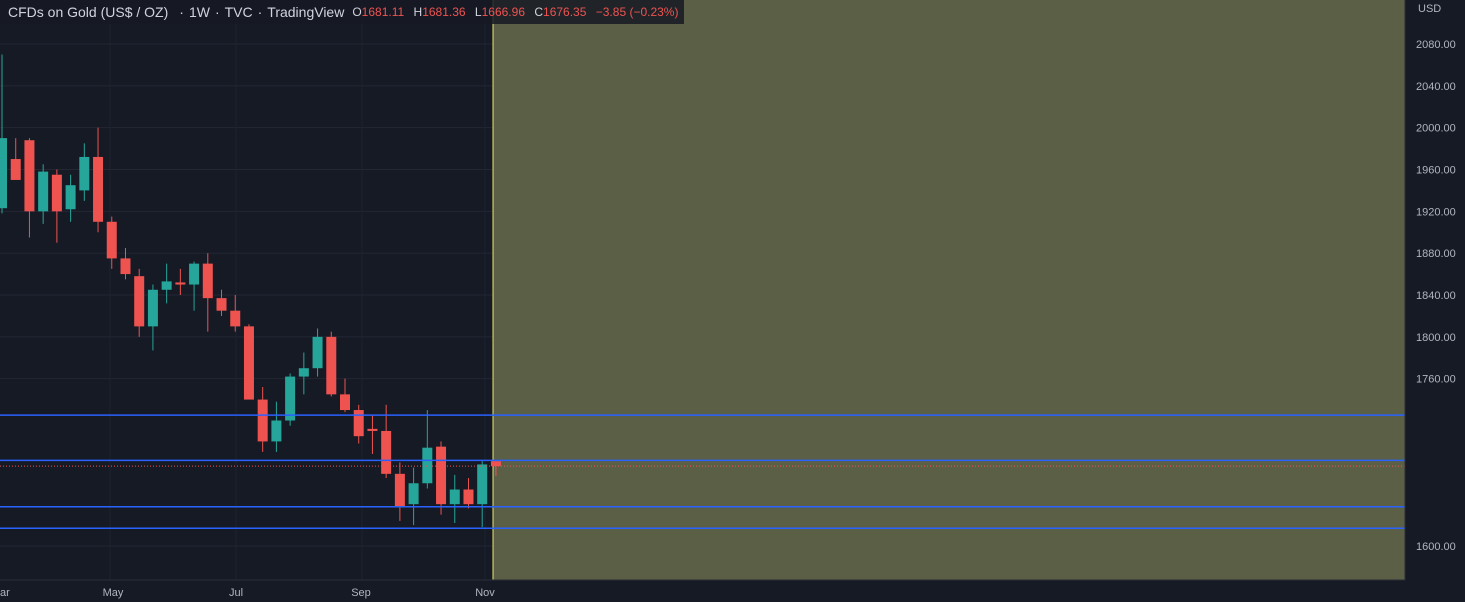 Image resolution: width=1465 pixels, height=602 pixels. Describe the element at coordinates (238, 12) in the screenshot. I see `exchange-label: TVC` at that location.